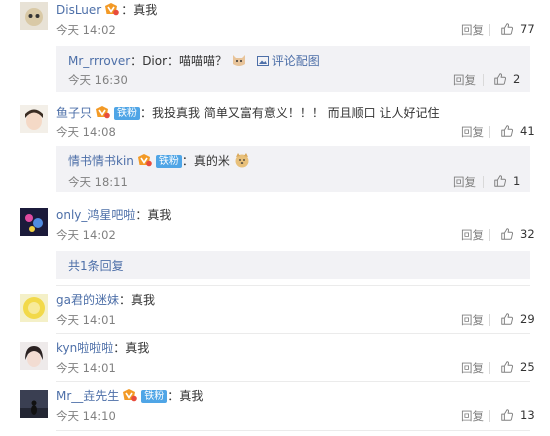 Image resolution: width=550 pixels, height=436 pixels. Describe the element at coordinates (101, 161) in the screenshot. I see `username-link: 情书情书kin` at that location.